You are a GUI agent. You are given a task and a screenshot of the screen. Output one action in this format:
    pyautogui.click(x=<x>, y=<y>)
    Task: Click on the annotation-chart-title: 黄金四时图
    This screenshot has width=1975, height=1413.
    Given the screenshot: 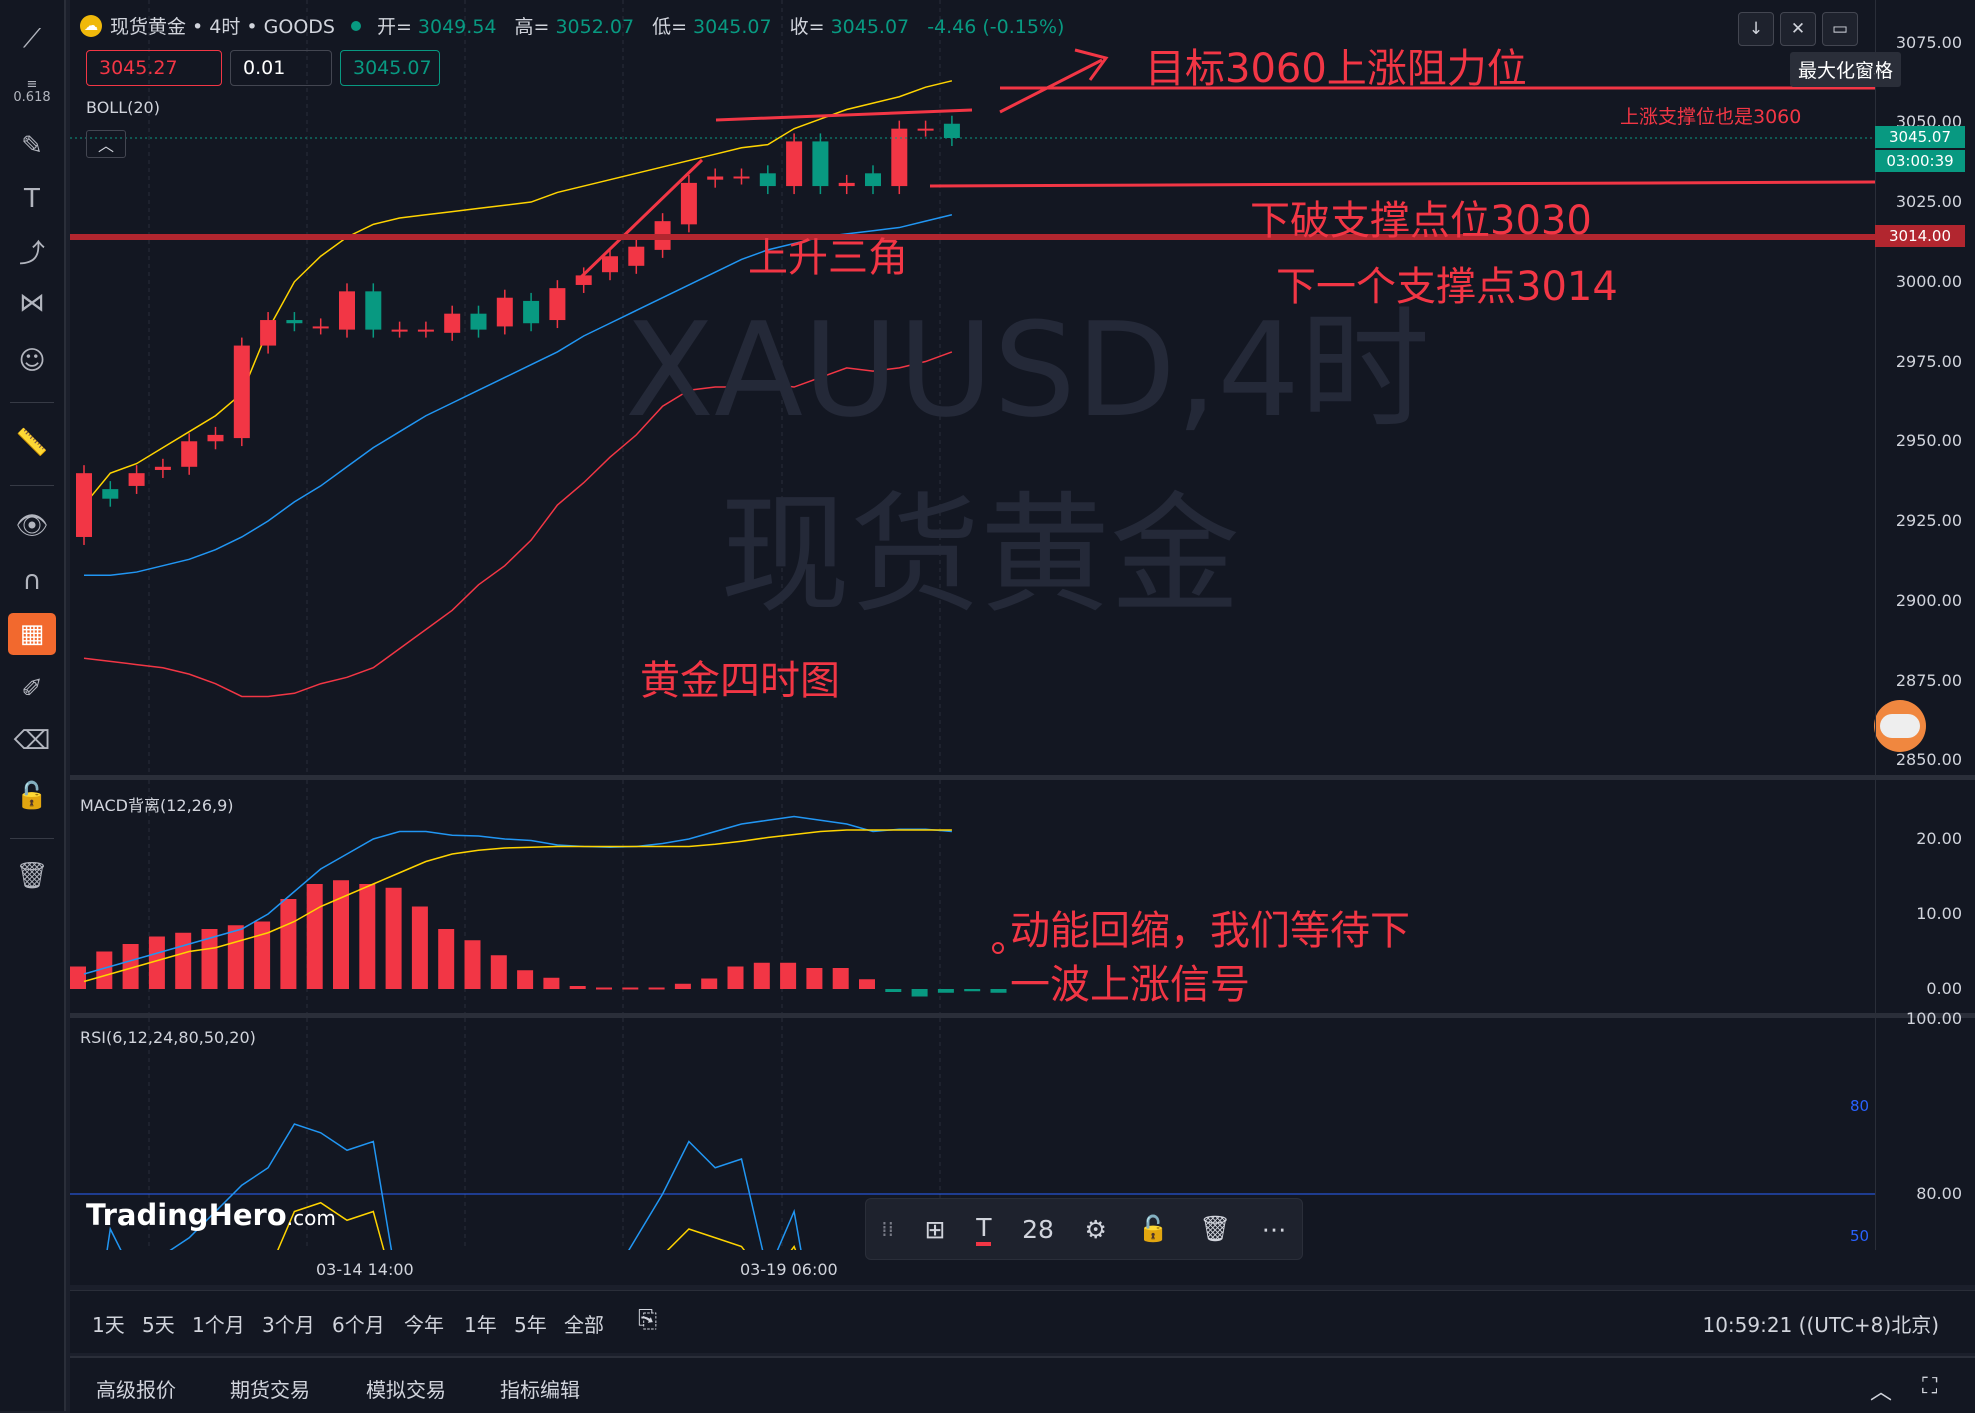 What is the action you would take?
    pyautogui.click(x=740, y=677)
    